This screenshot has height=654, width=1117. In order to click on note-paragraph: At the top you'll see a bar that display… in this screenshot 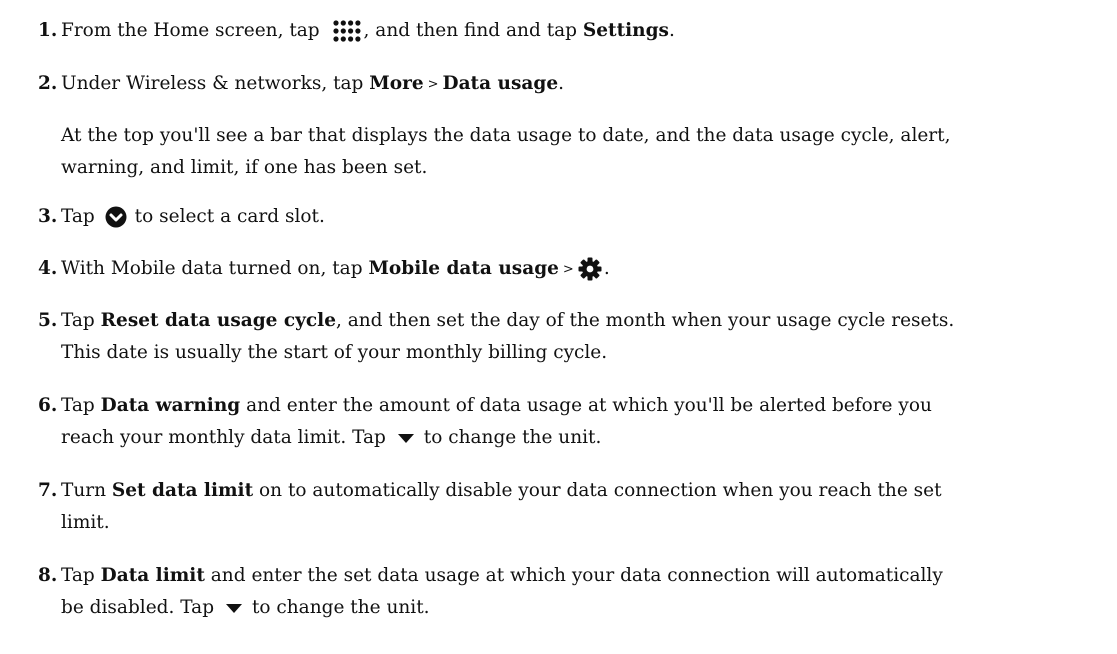, I will do `click(586, 152)`.